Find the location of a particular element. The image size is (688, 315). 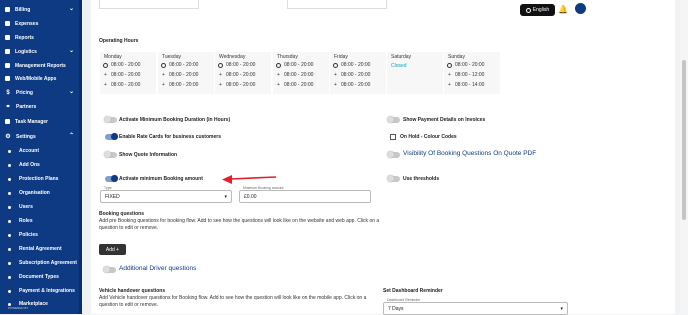

type-select: FIXED ▾ is located at coordinates (166, 196).